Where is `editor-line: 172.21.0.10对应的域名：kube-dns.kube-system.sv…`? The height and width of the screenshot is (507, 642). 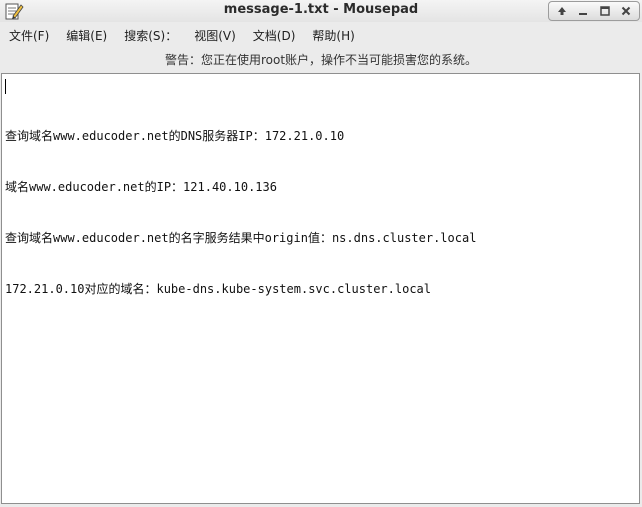
editor-line: 172.21.0.10对应的域名：kube-dns.kube-system.sv… is located at coordinates (321, 289).